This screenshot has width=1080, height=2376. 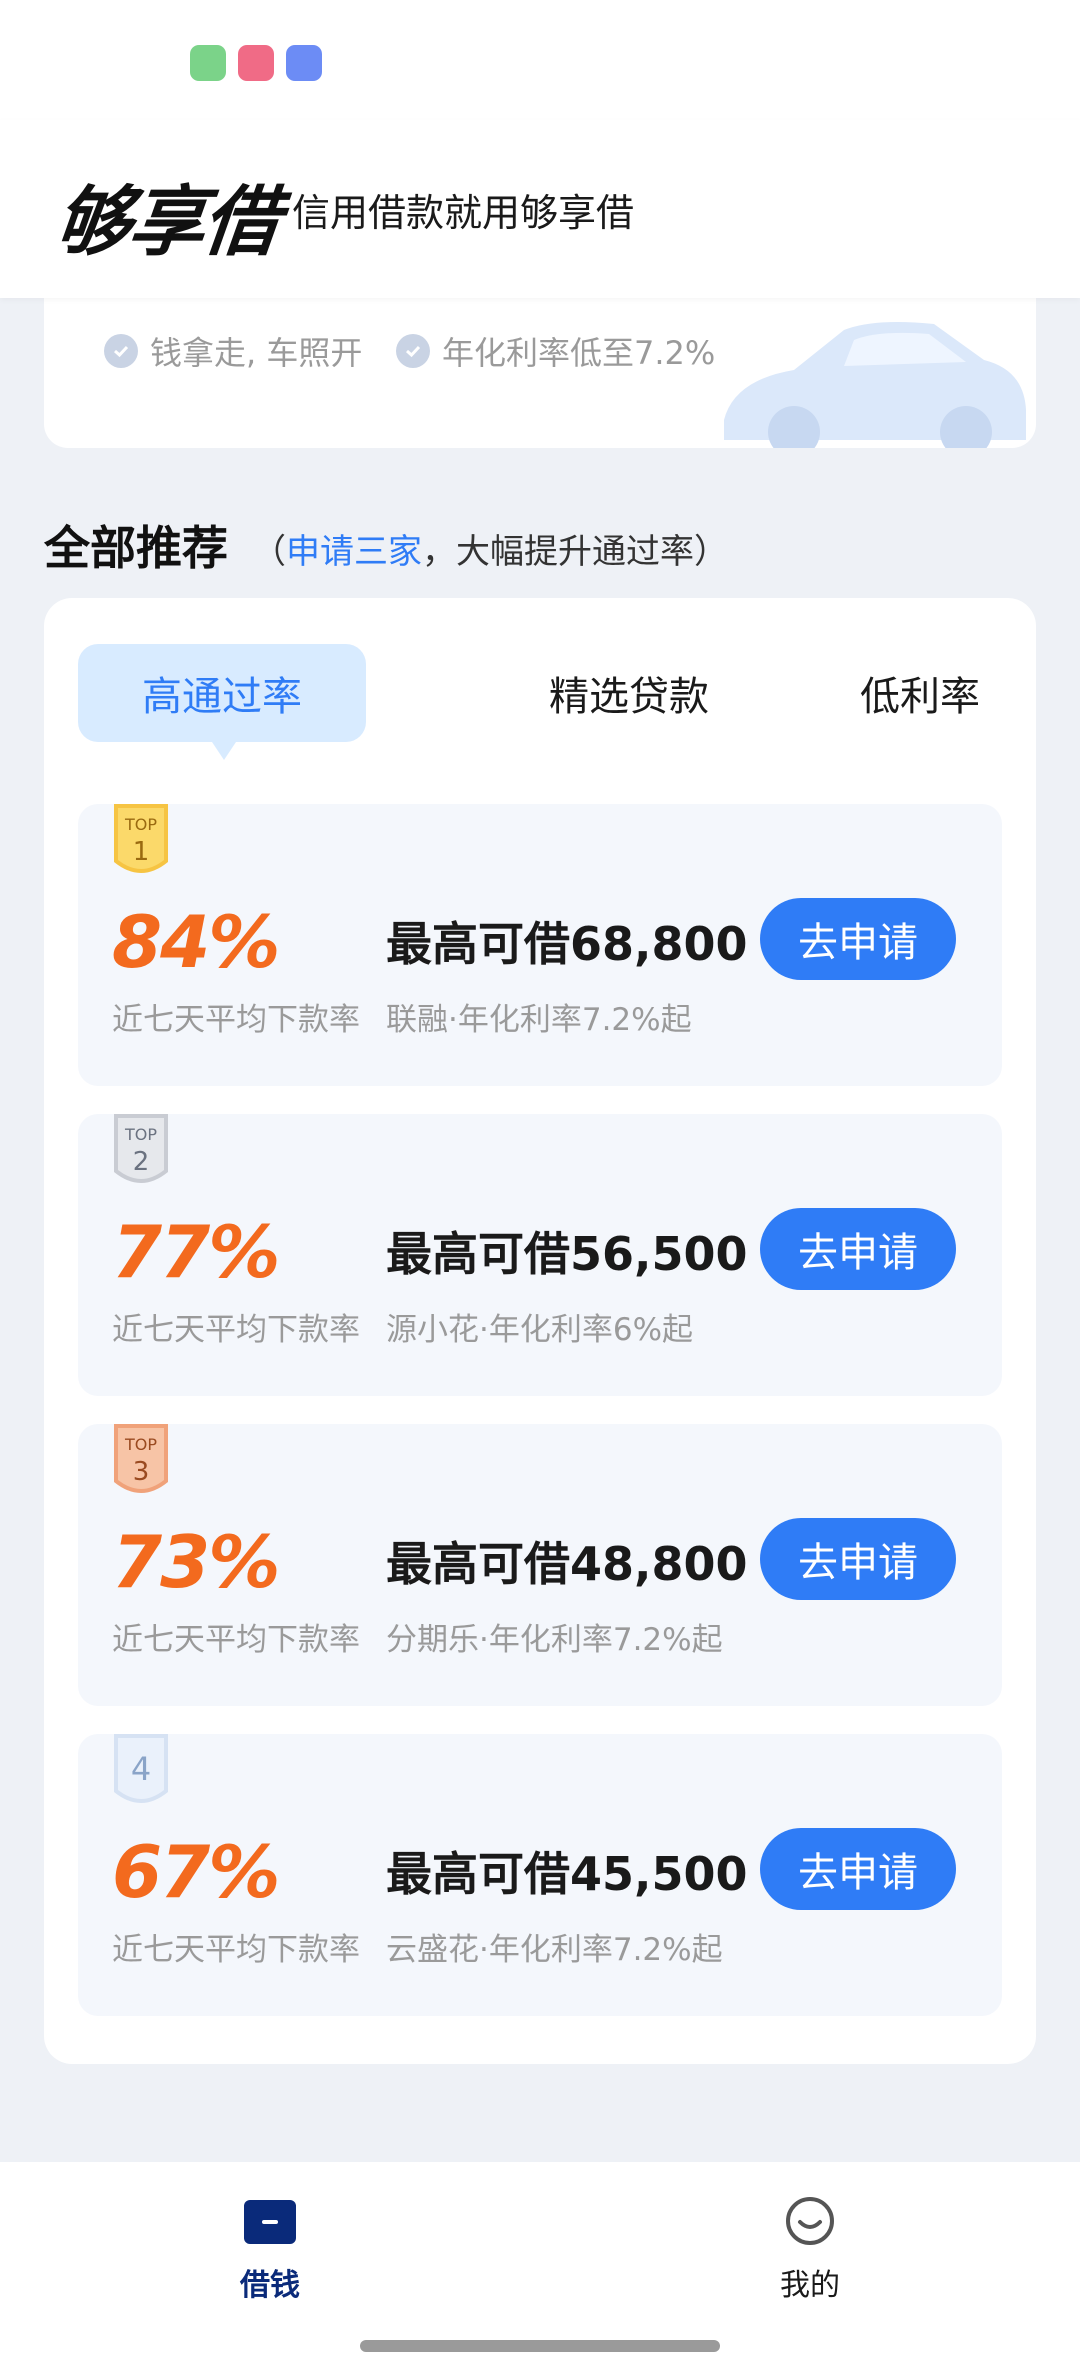 I want to click on approval-rate: 84%, so click(x=196, y=942).